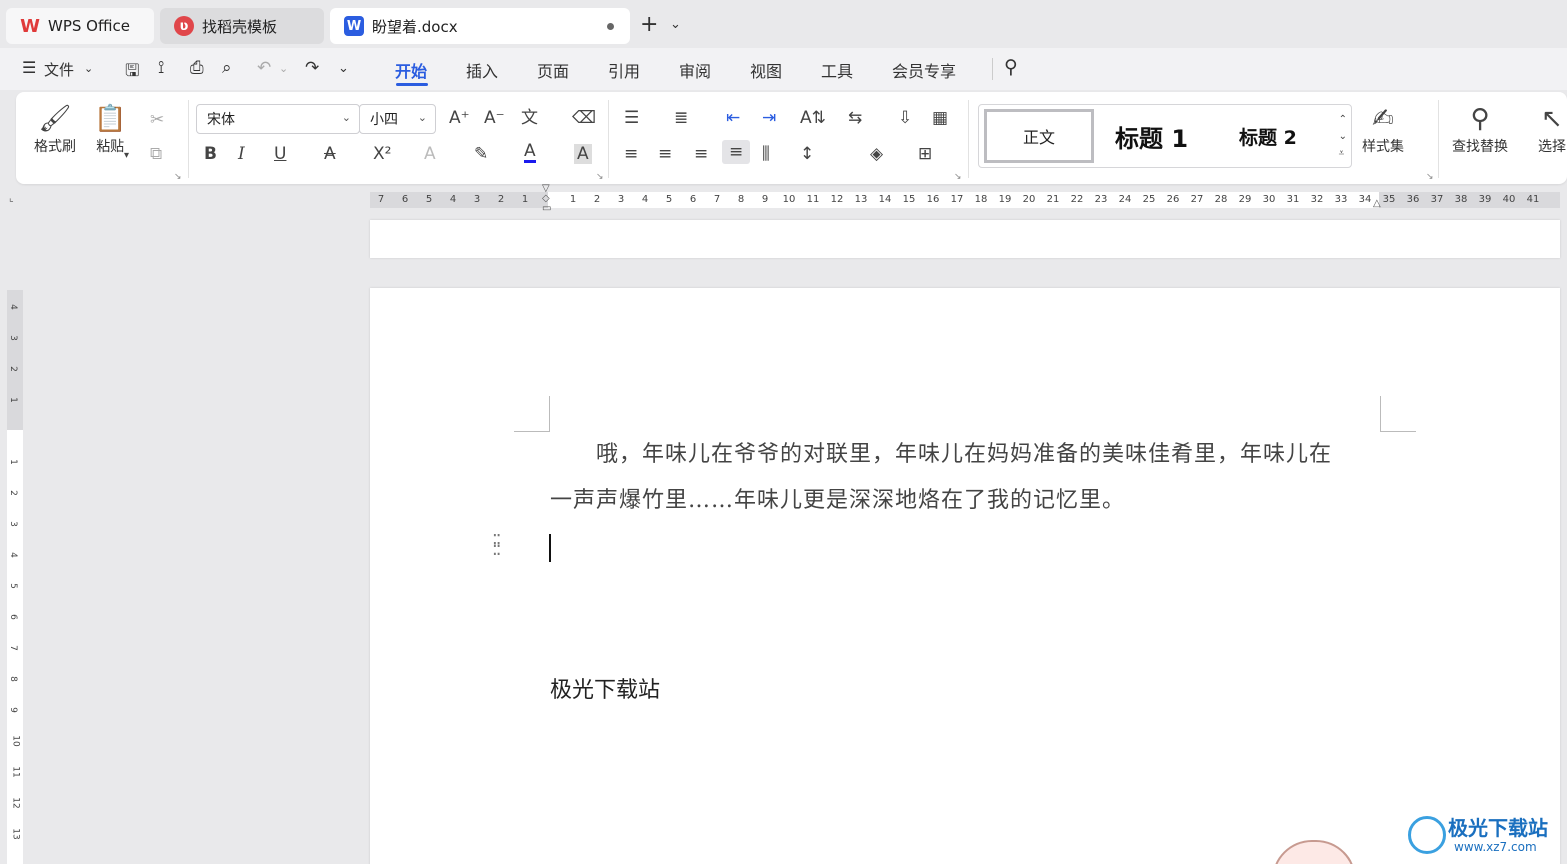 Image resolution: width=1567 pixels, height=864 pixels. Describe the element at coordinates (88, 68) in the screenshot. I see `file-dropdown-icon: ⌄` at that location.